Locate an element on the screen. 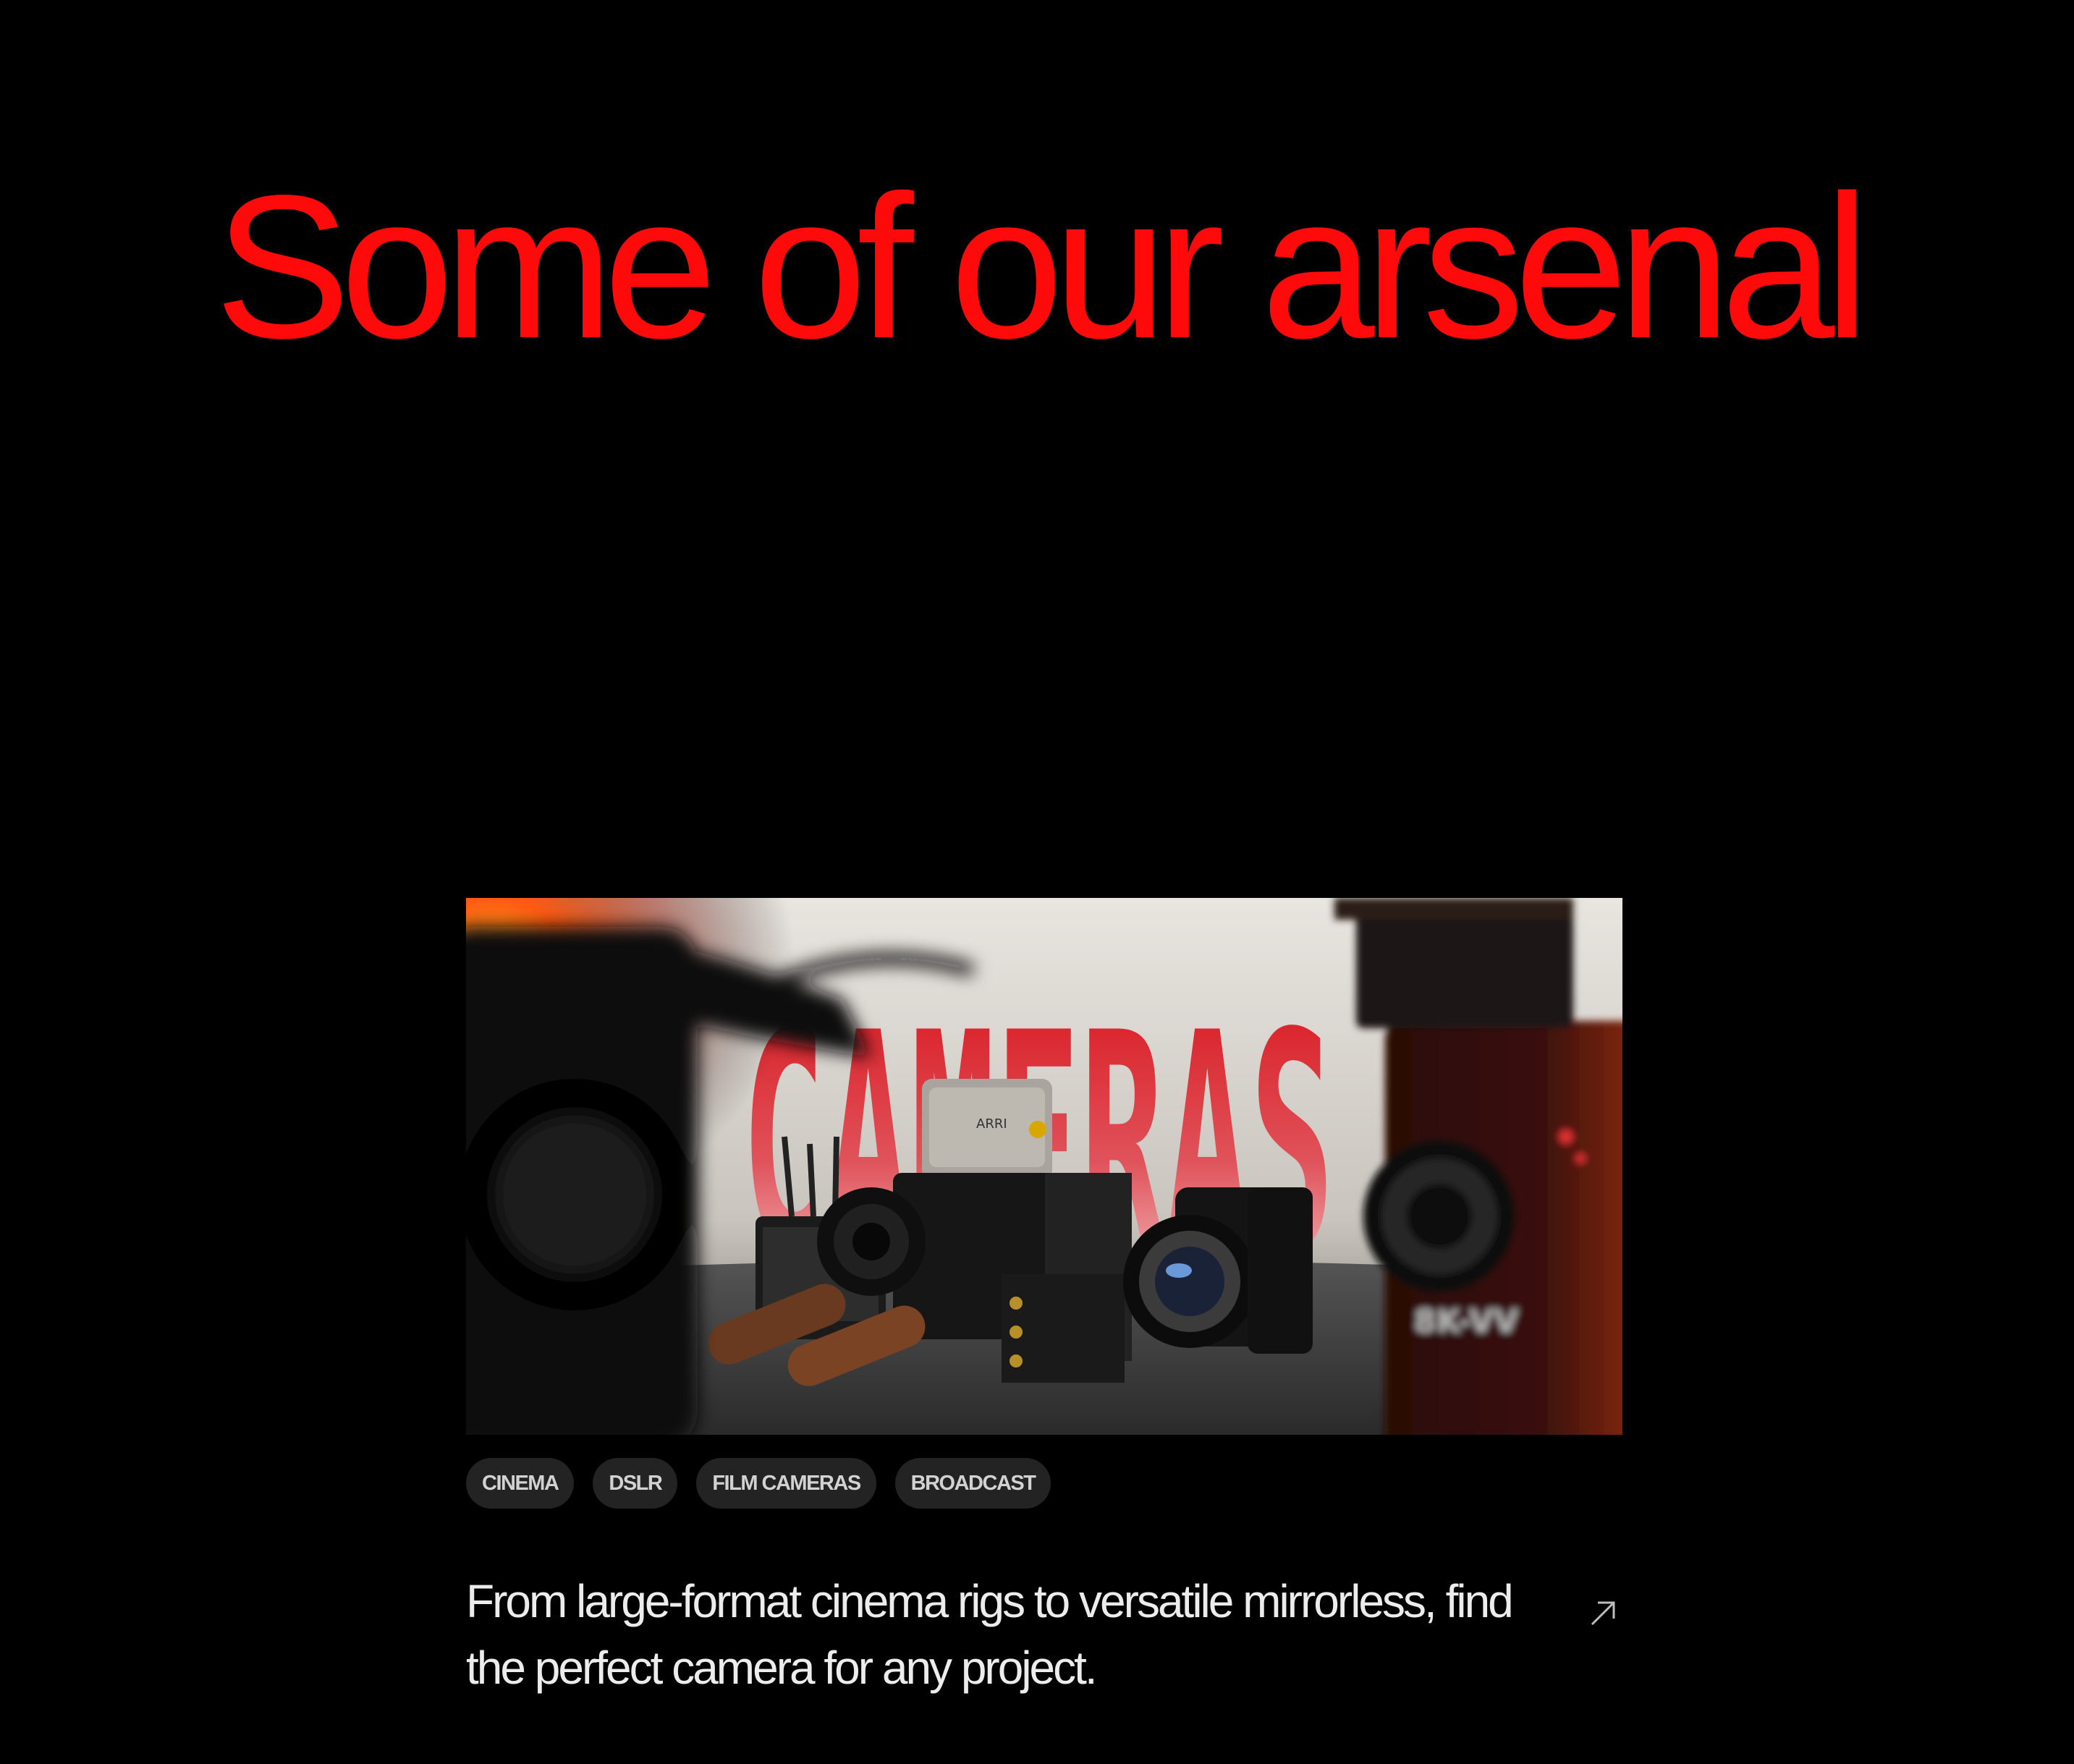 Image resolution: width=2074 pixels, height=1764 pixels. tag-dslr: DSLR is located at coordinates (635, 1483).